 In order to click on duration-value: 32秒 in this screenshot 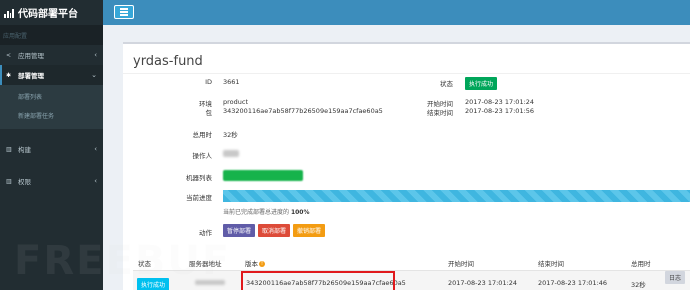, I will do `click(230, 135)`.